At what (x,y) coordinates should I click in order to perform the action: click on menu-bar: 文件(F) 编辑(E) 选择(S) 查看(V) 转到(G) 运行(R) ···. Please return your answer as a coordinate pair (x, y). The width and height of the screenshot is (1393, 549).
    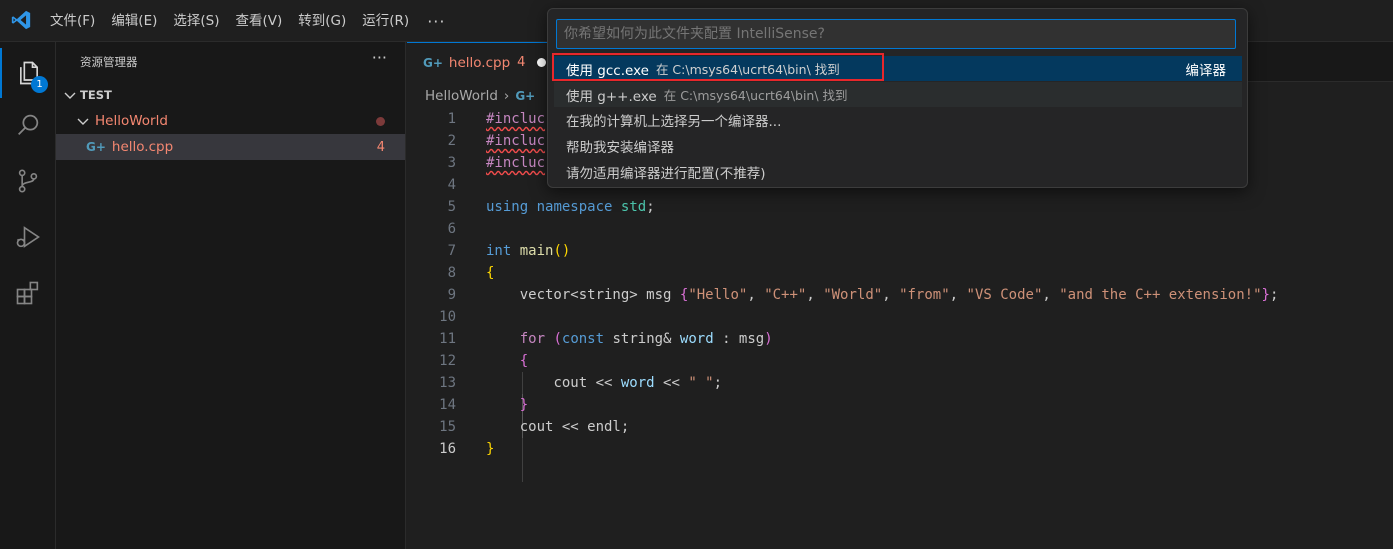
    Looking at the image, I should click on (248, 21).